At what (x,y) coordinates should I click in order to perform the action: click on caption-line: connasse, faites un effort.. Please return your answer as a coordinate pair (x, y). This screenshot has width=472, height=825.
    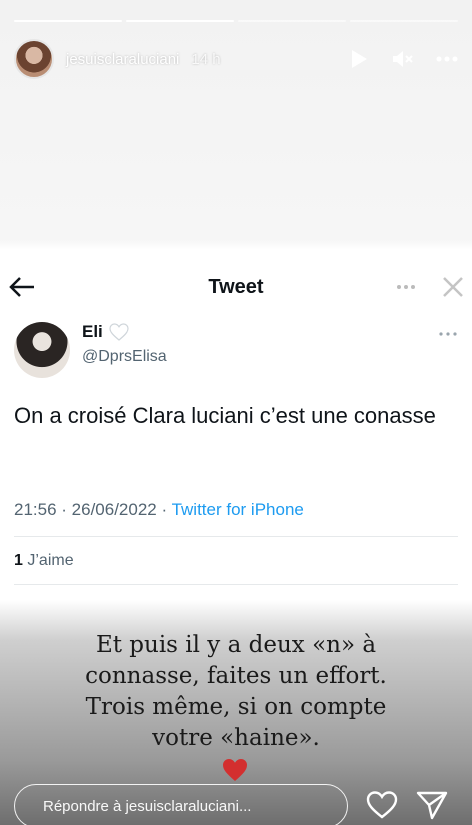
    Looking at the image, I should click on (236, 676).